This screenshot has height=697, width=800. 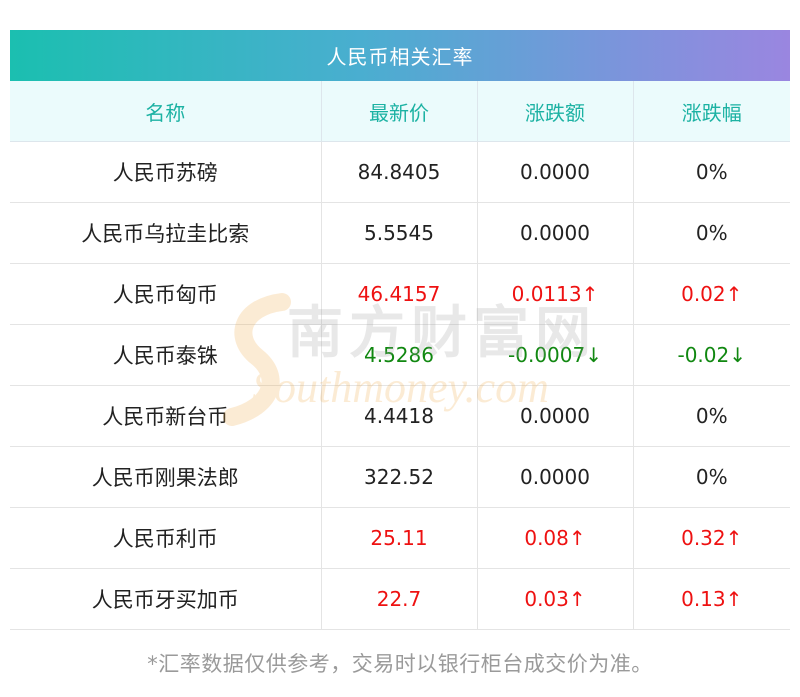 I want to click on latest-price: 4.4418, so click(x=399, y=416).